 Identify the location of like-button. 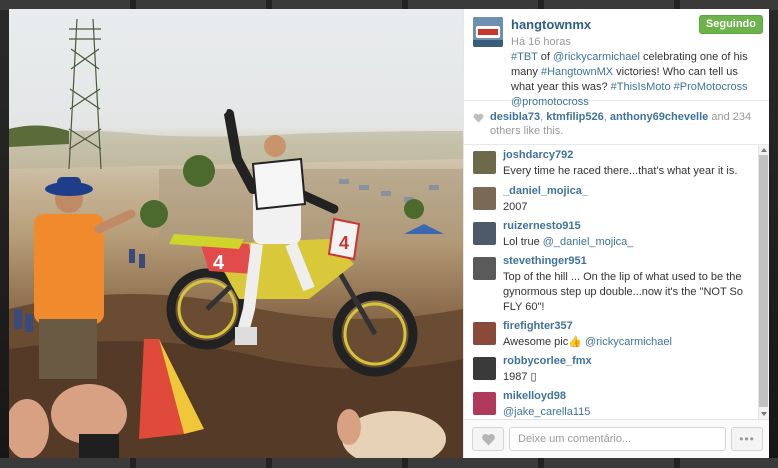
(488, 439).